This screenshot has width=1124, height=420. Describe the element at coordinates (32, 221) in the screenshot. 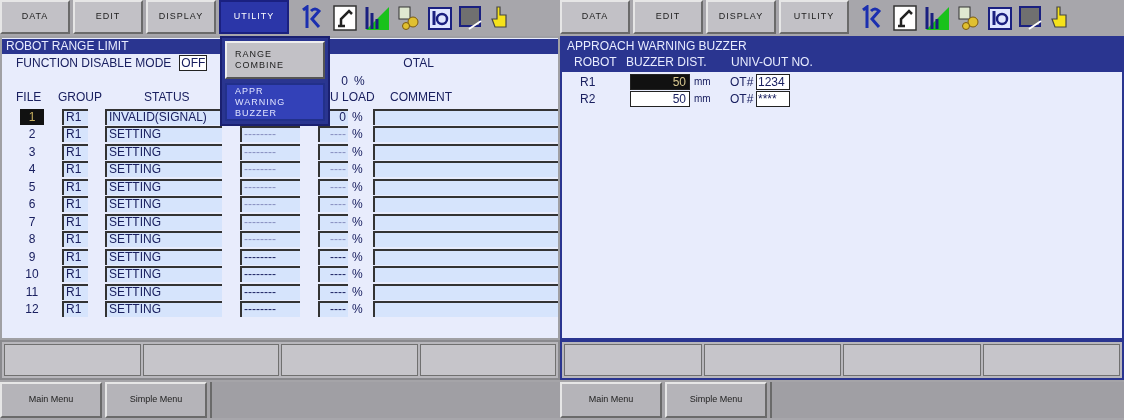

I see `file-number: 7` at that location.